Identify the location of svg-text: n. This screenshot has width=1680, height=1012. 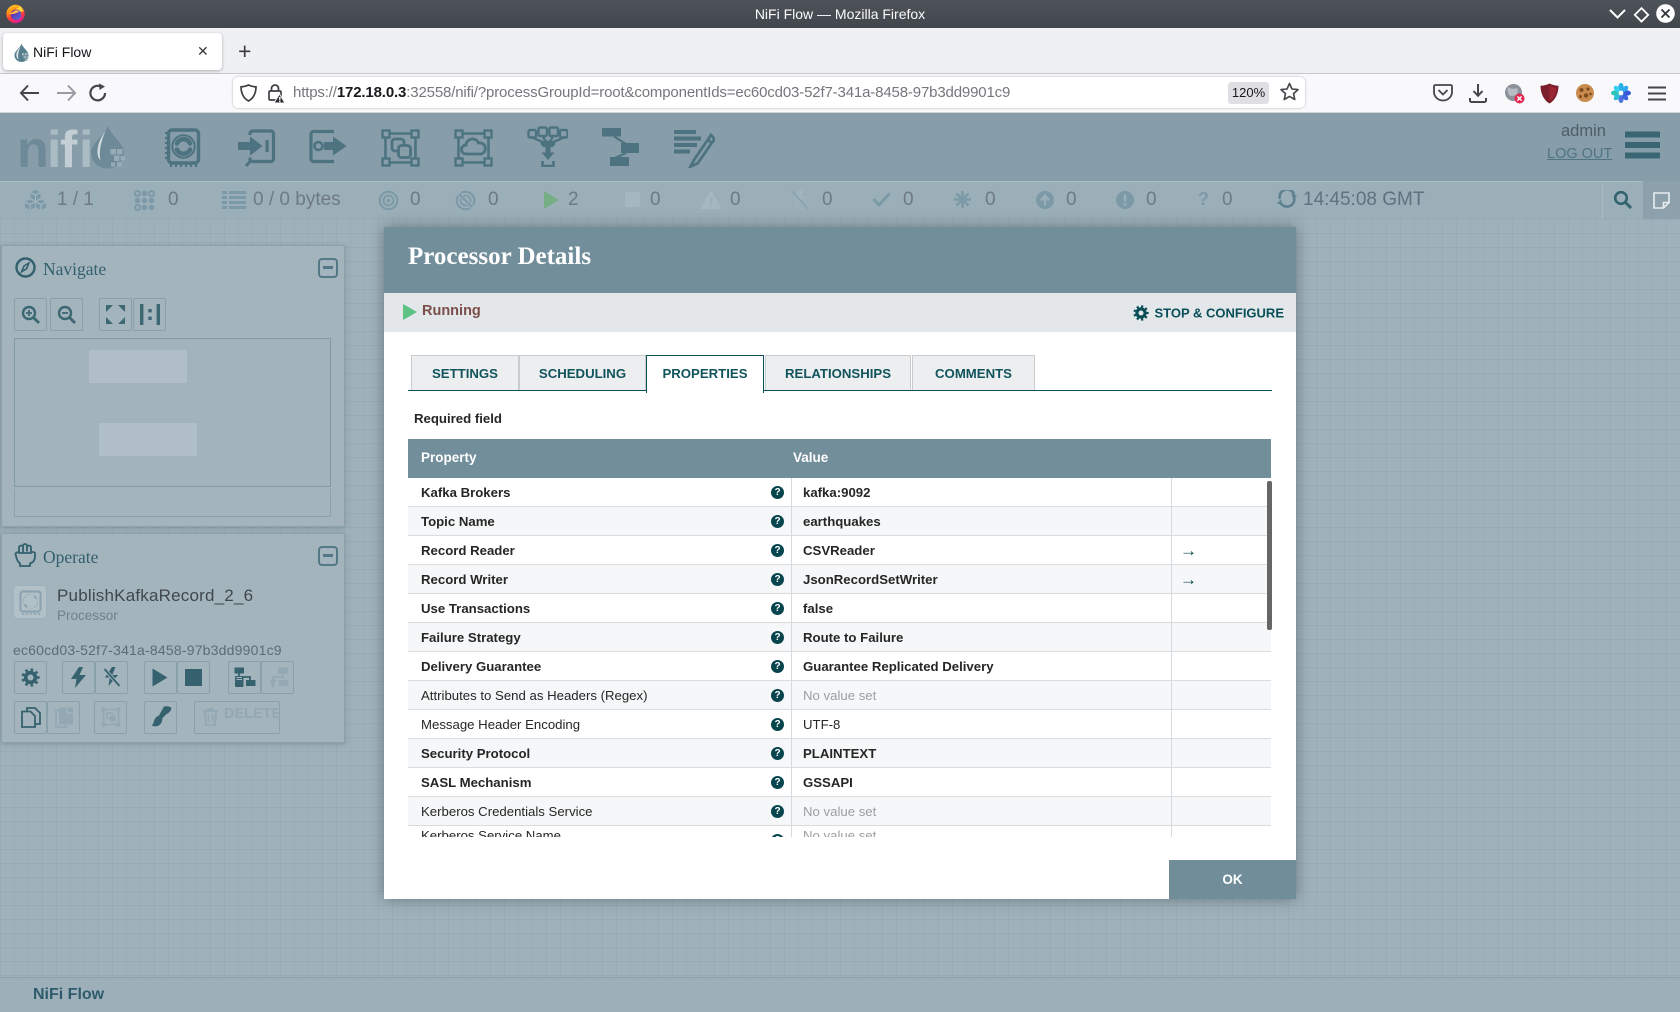
(32, 147).